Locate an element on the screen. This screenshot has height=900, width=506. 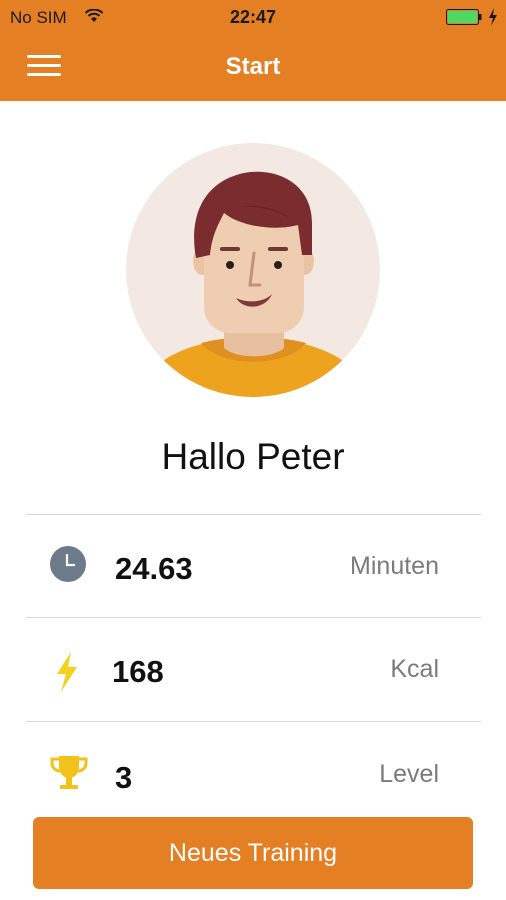
top-bar: No SIM 22:47 Start is located at coordinates (253, 50).